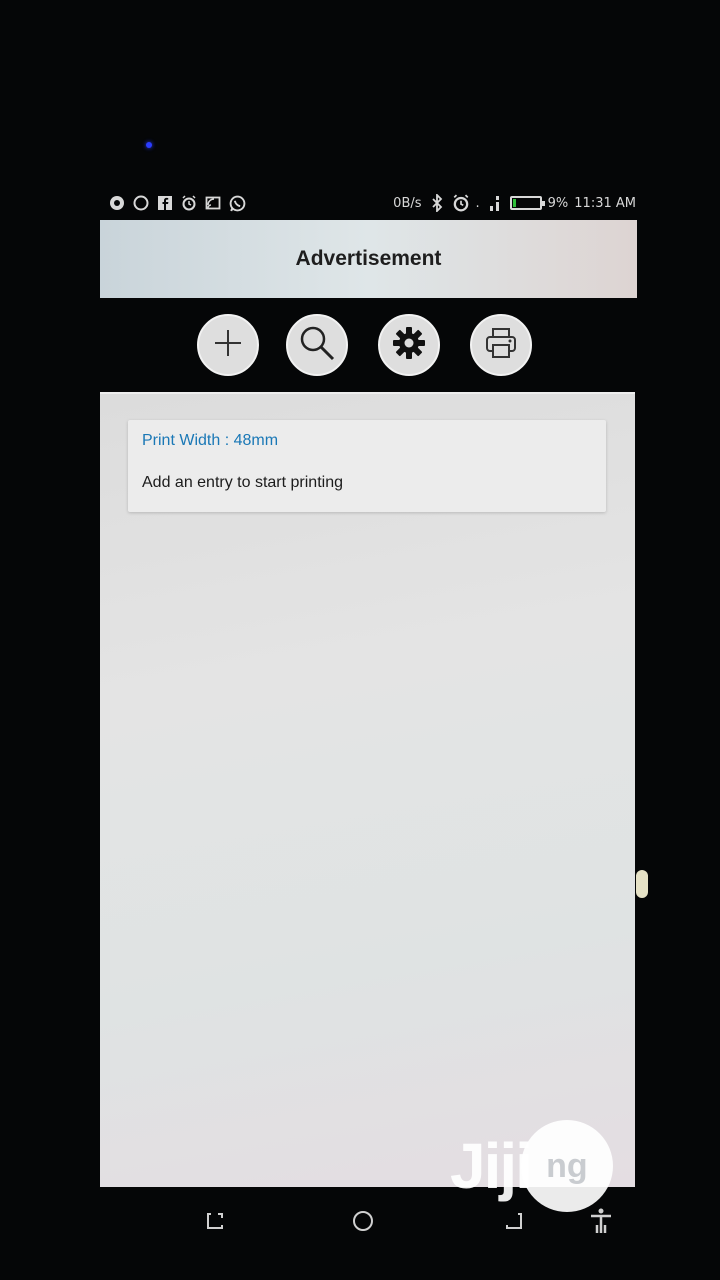  I want to click on print-button, so click(501, 345).